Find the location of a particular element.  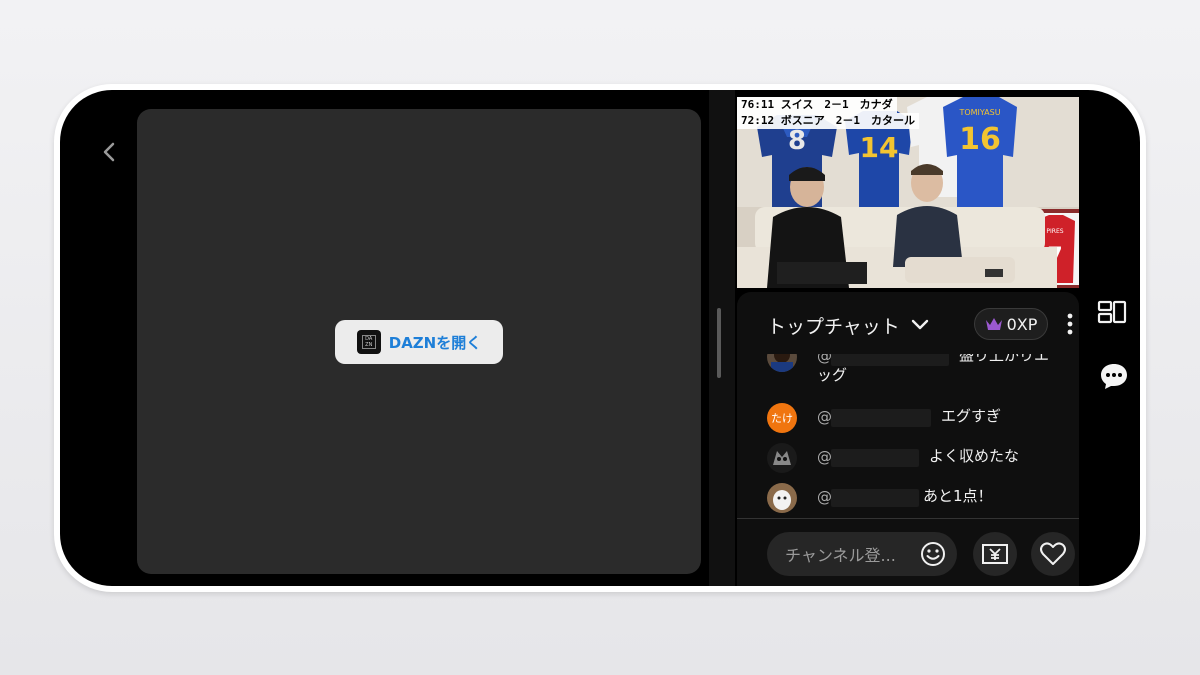

chat-message: @ あと1点！ is located at coordinates (908, 499).